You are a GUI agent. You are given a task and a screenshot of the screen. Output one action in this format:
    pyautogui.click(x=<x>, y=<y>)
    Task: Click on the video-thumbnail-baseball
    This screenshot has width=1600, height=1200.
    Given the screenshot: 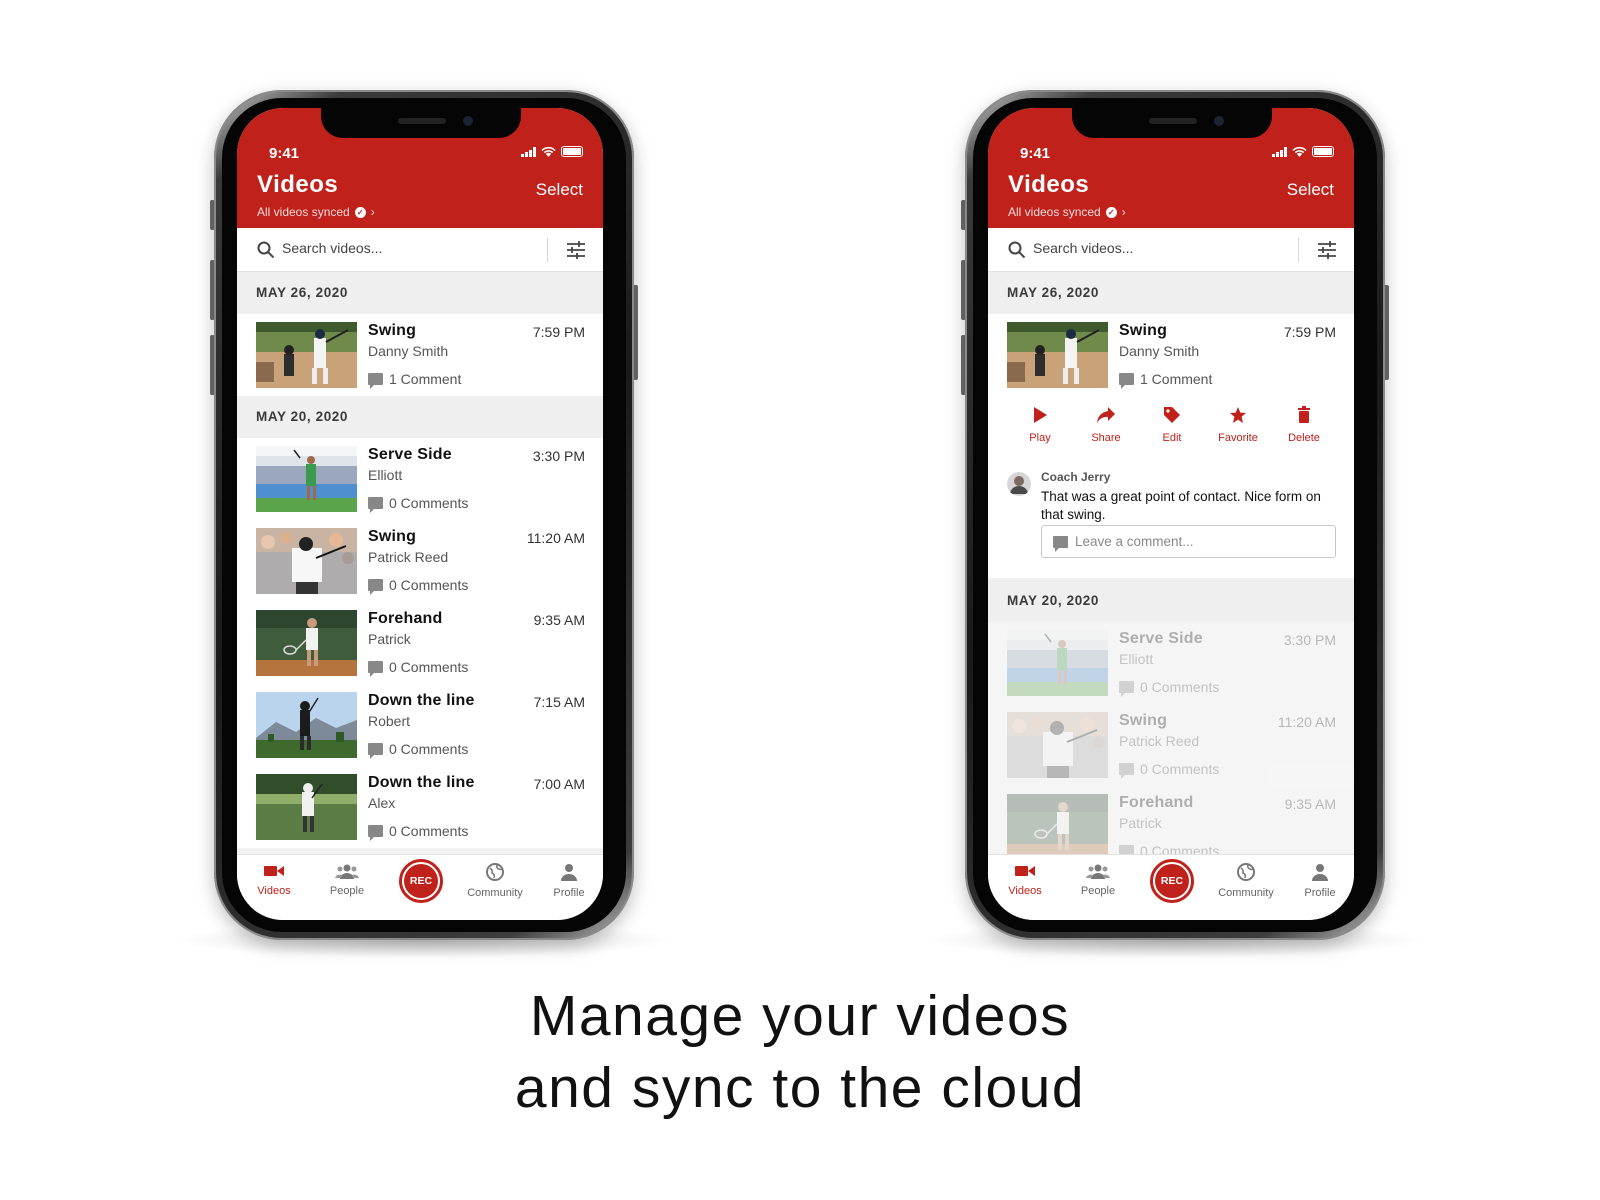 What is the action you would take?
    pyautogui.click(x=1057, y=355)
    